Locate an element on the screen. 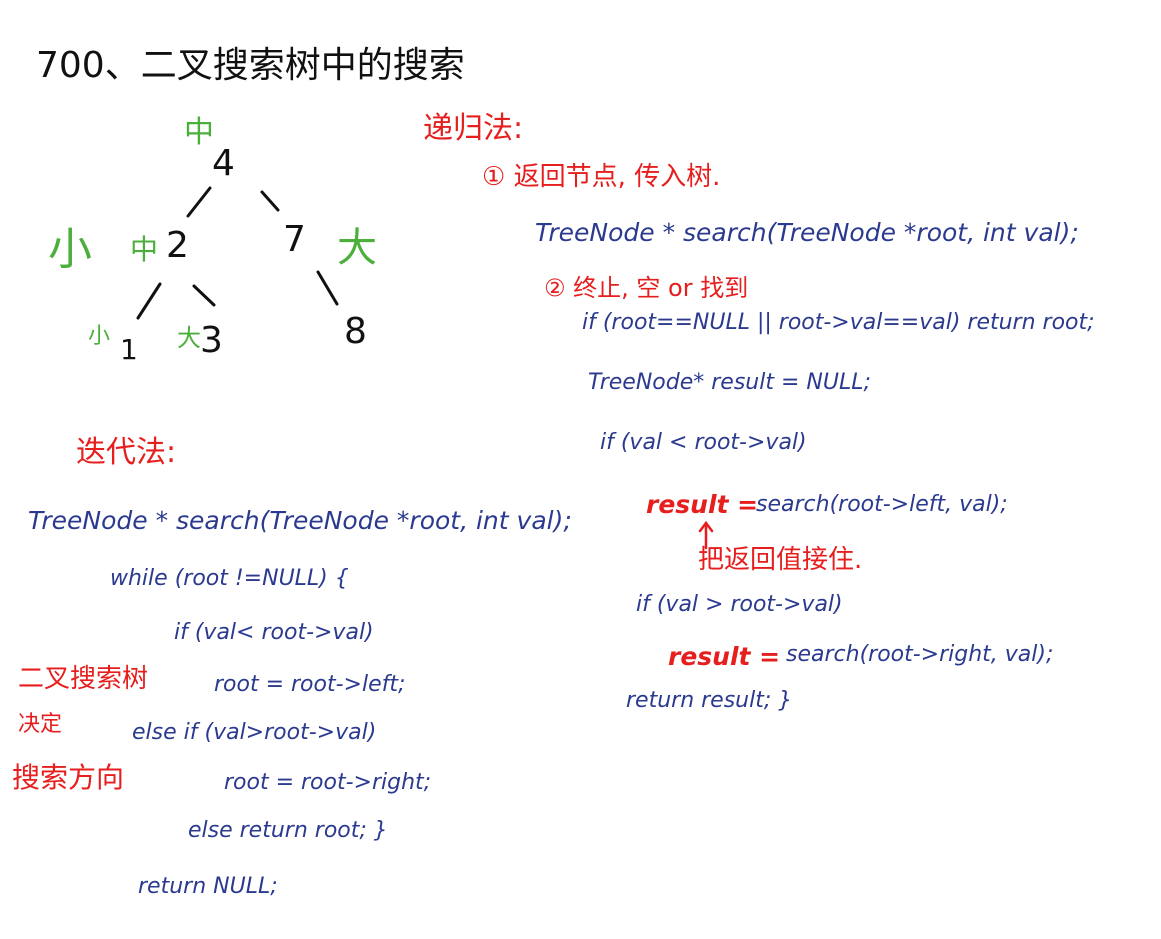  label-left-small: 小 is located at coordinates (70, 249).